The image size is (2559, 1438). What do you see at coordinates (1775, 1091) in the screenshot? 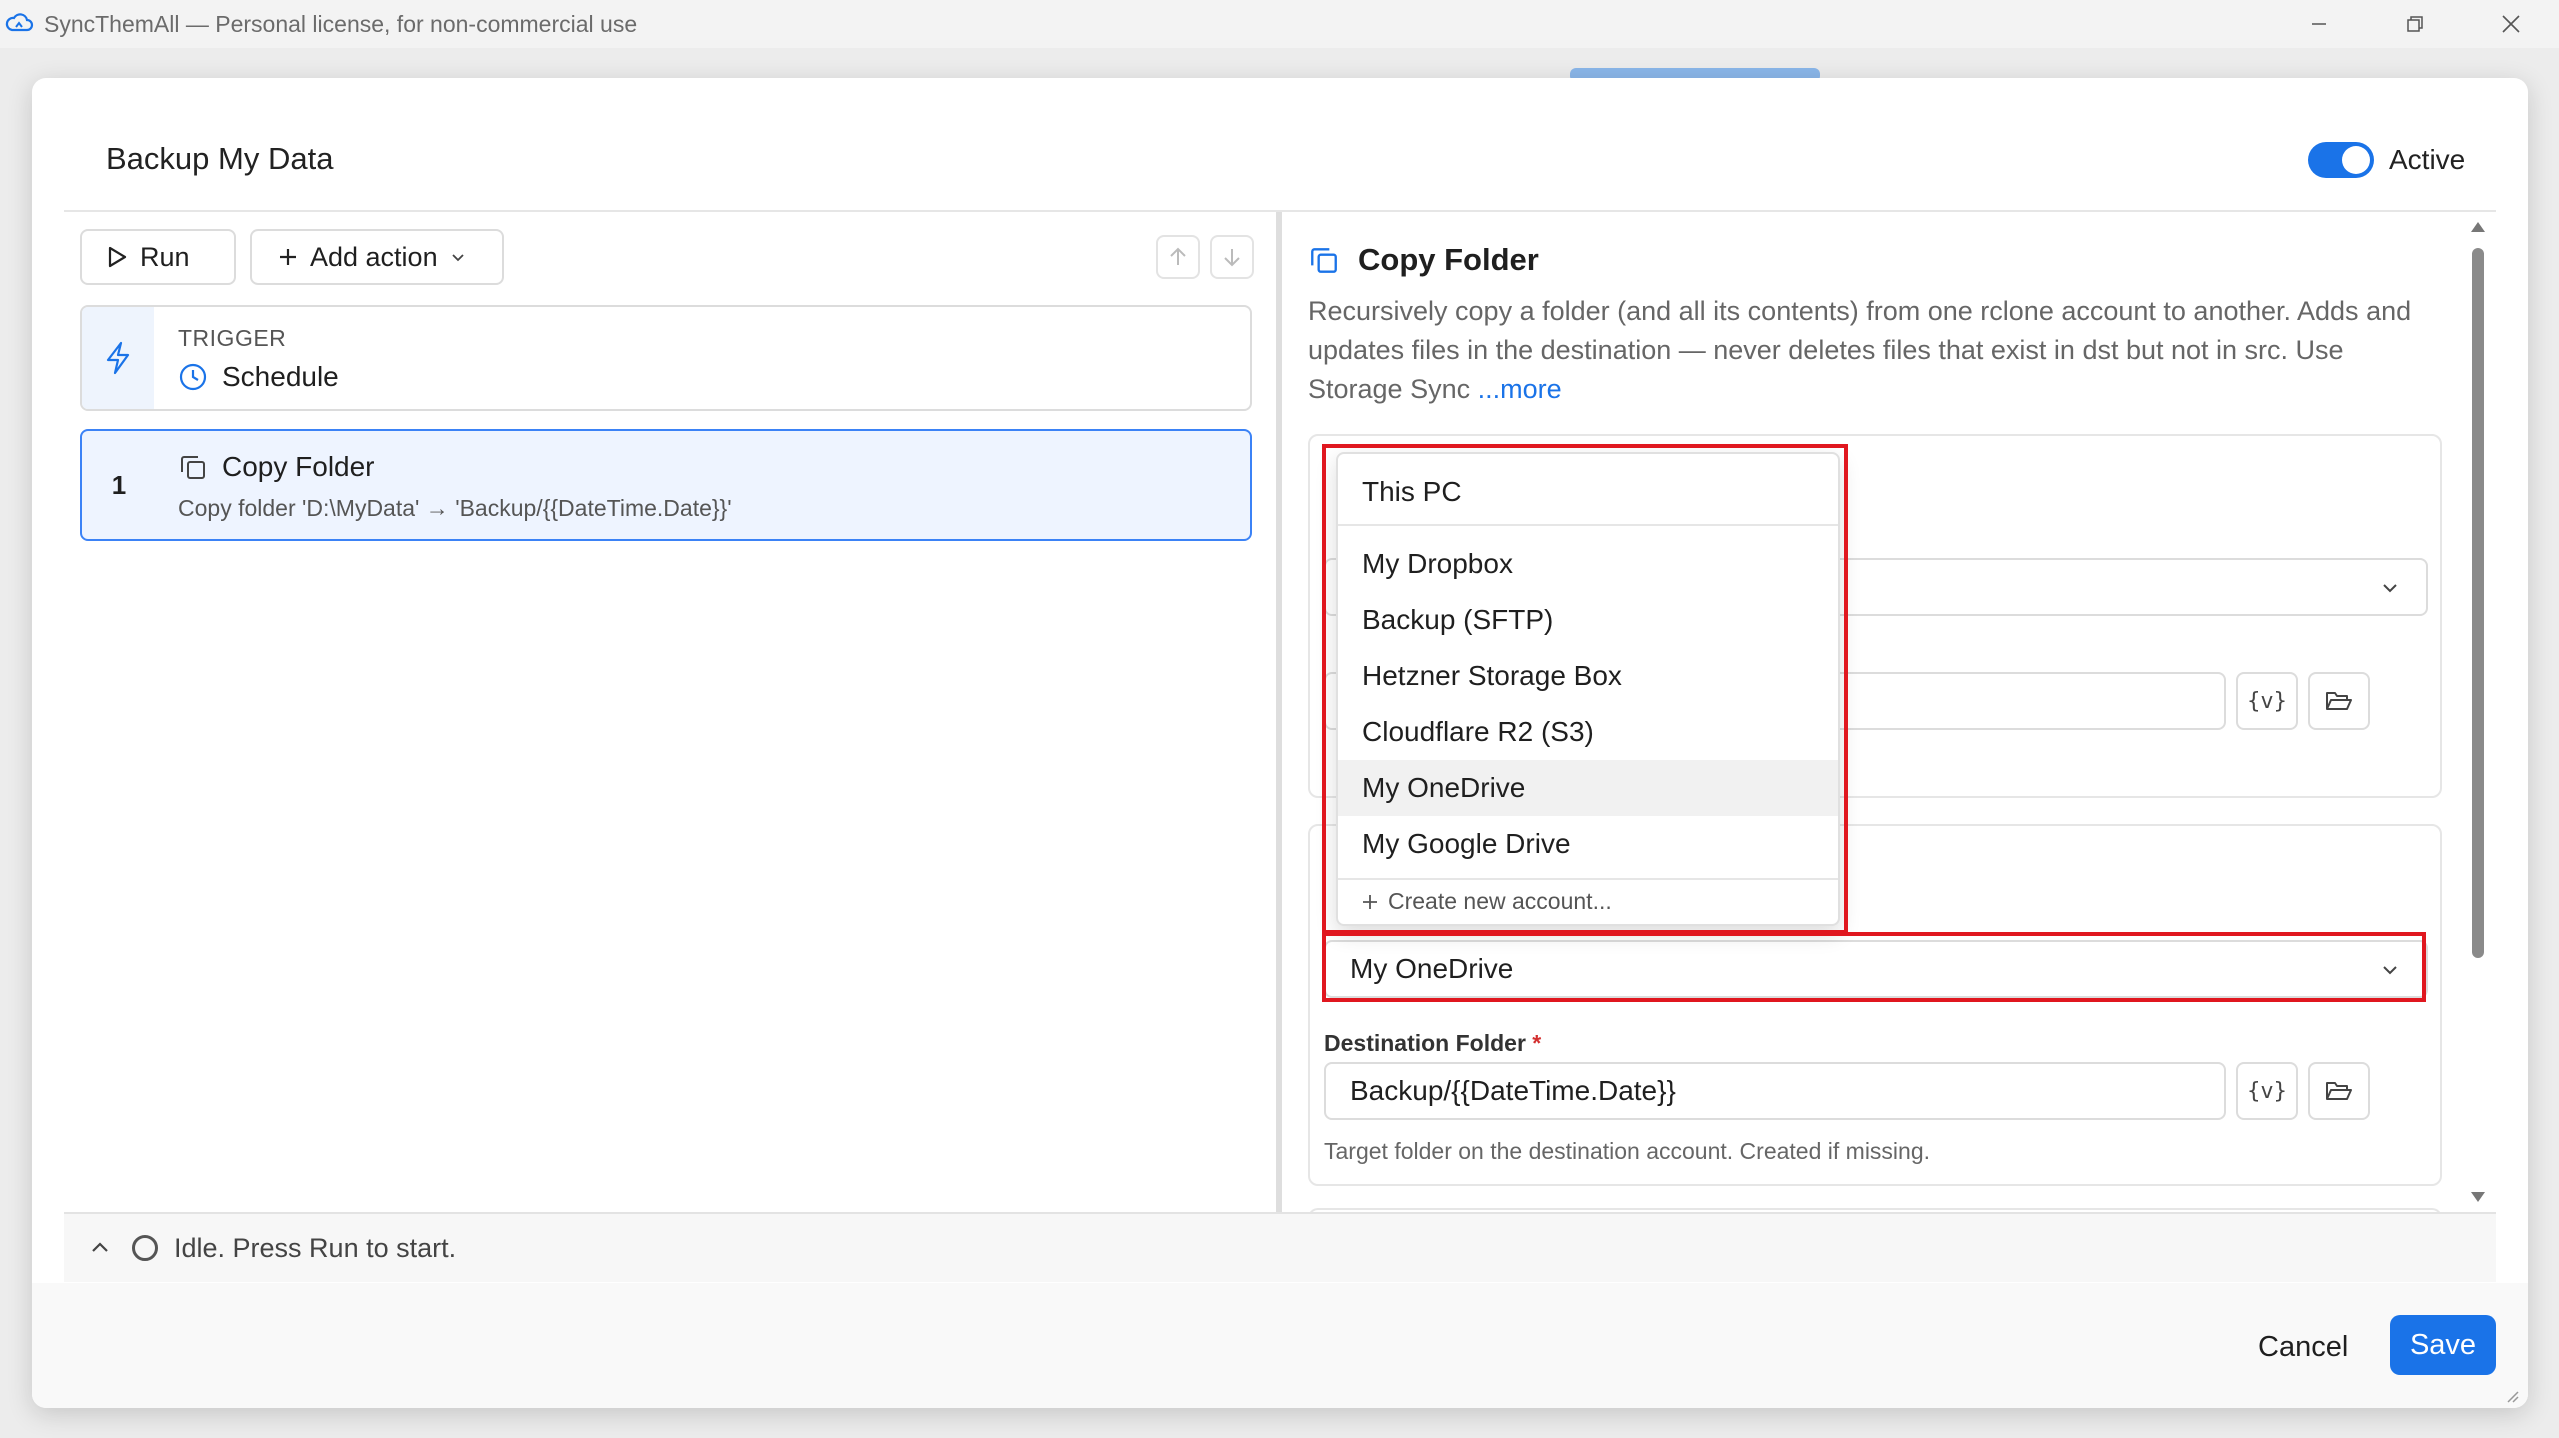
I see `destination-folder-input: Backup/{{DateTime.Date}}` at bounding box center [1775, 1091].